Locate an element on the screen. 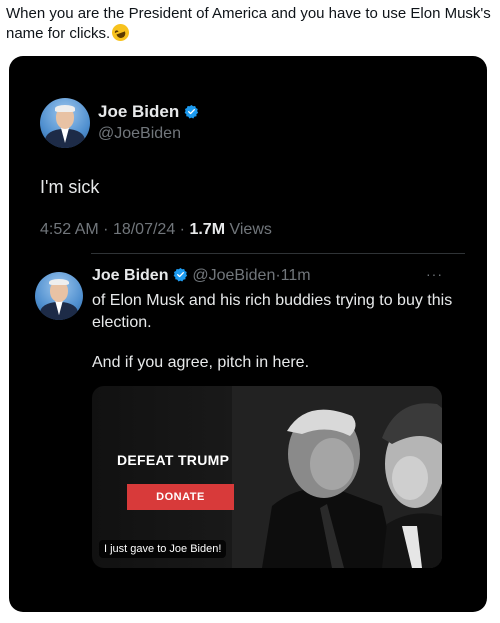 The height and width of the screenshot is (623, 500). quoted-handle: @JoeBiden is located at coordinates (233, 275).